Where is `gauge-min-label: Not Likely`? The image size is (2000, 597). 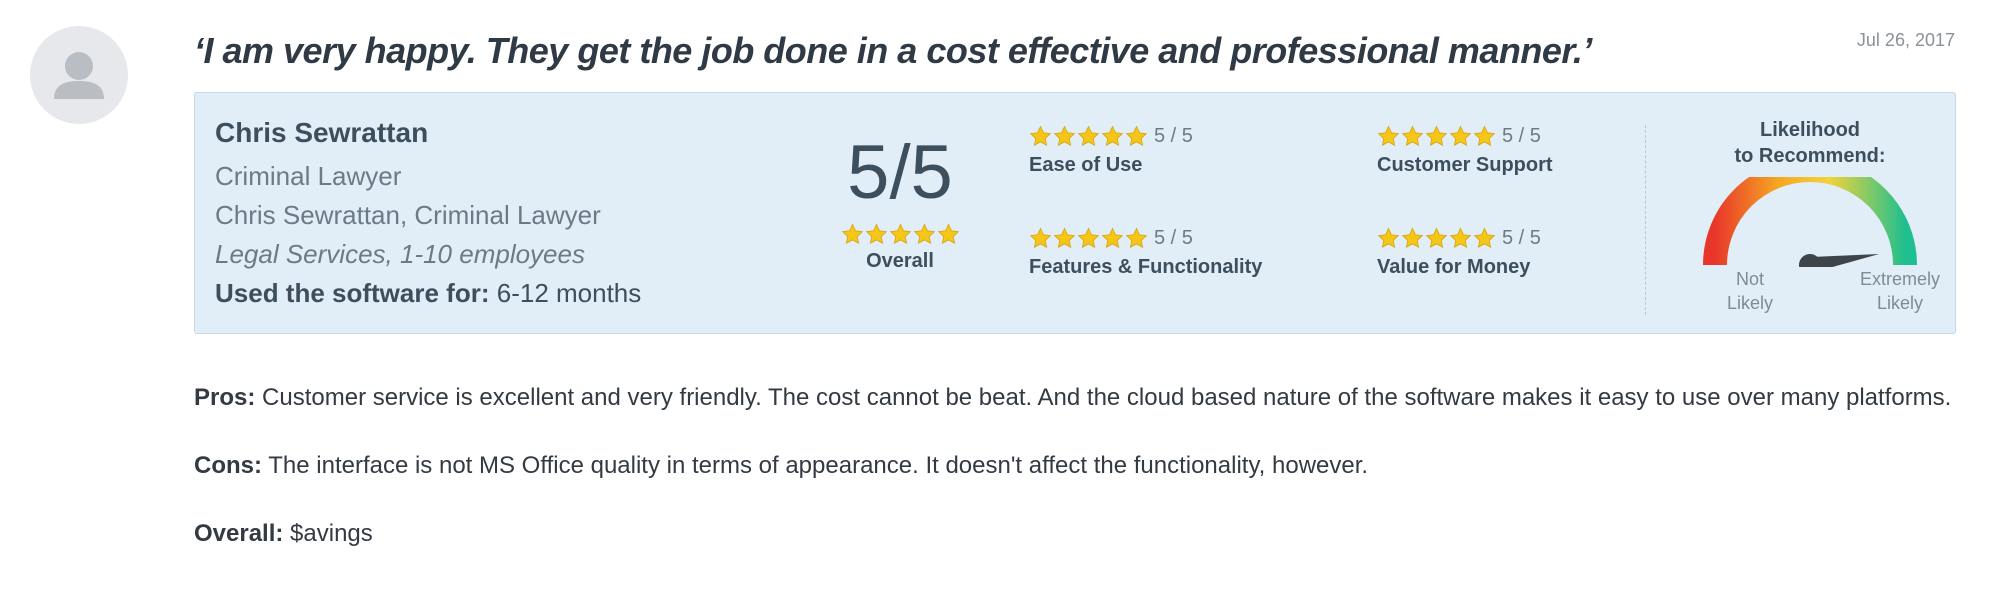
gauge-min-label: Not Likely is located at coordinates (1750, 291).